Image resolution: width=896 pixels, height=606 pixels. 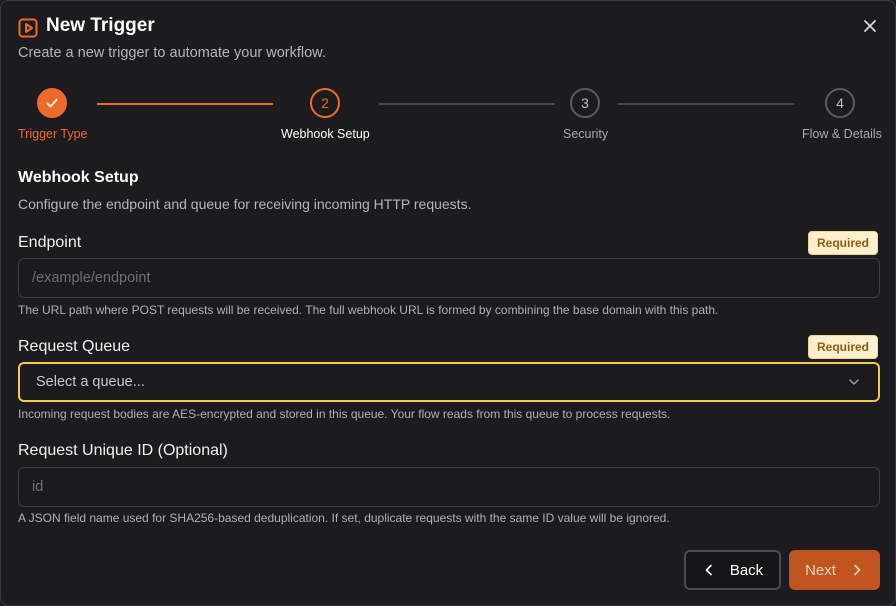 I want to click on next-button: Next, so click(x=834, y=570).